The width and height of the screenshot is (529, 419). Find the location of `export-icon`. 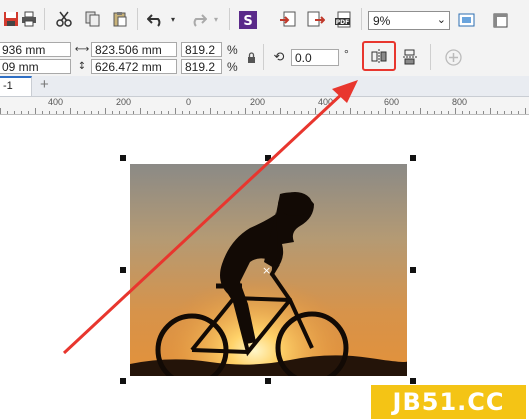

export-icon is located at coordinates (315, 19).